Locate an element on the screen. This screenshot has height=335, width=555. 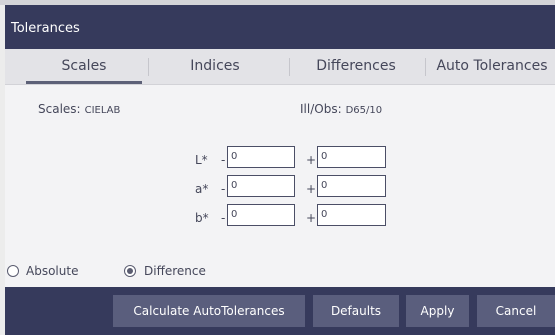
tab-indices-label: Indices is located at coordinates (215, 66).